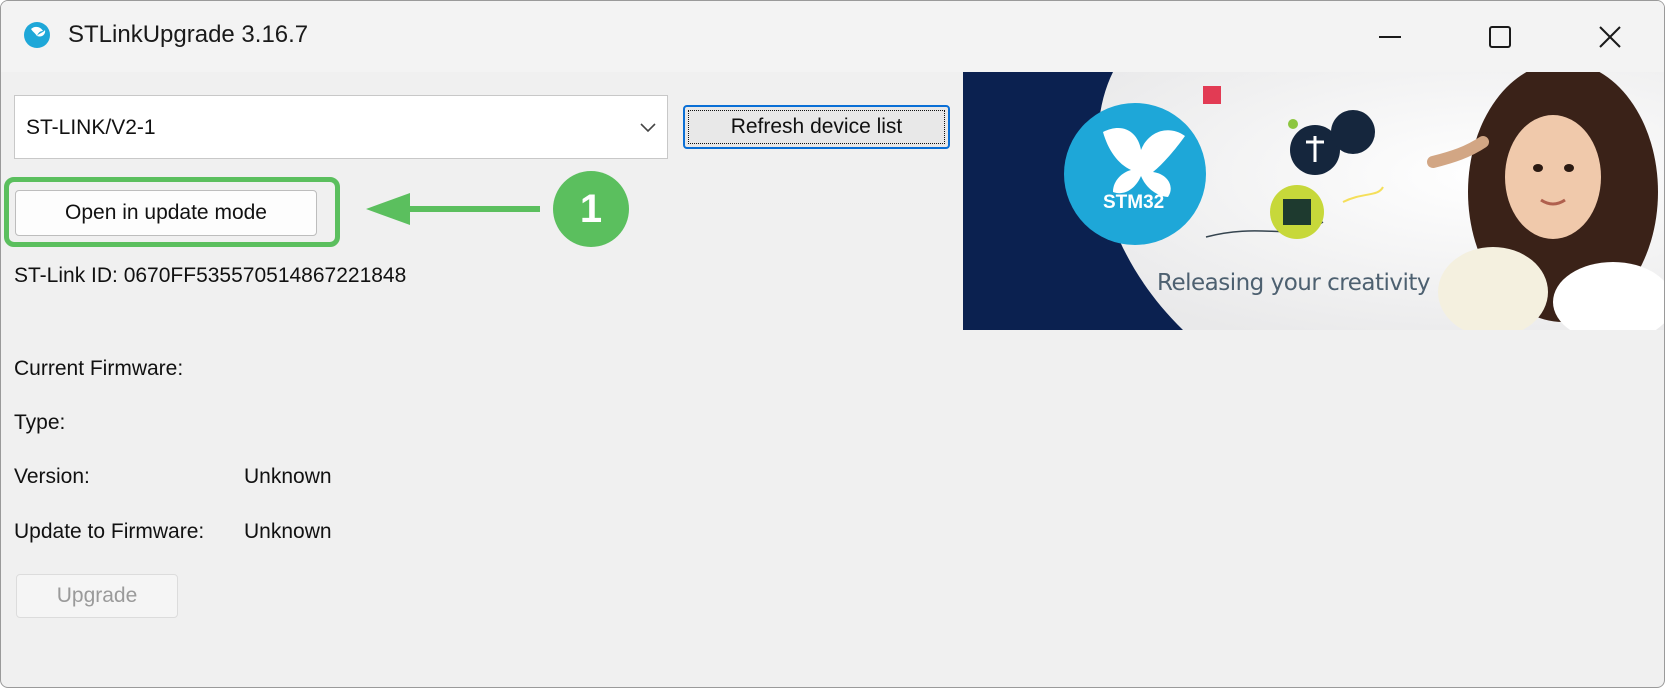 This screenshot has width=1665, height=688. Describe the element at coordinates (52, 476) in the screenshot. I see `version-label: Version:` at that location.